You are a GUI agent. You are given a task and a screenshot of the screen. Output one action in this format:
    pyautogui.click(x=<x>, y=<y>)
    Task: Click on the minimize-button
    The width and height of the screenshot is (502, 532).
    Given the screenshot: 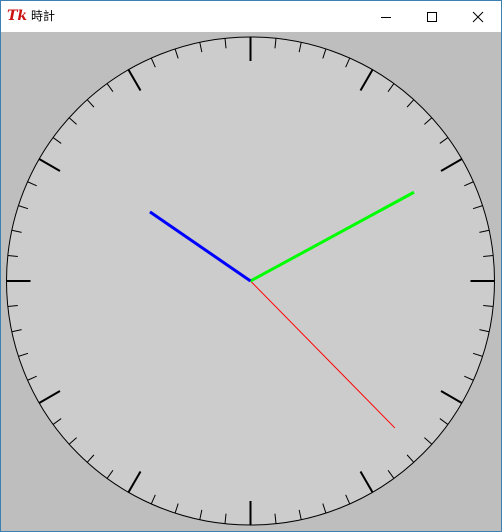 What is the action you would take?
    pyautogui.click(x=386, y=16)
    